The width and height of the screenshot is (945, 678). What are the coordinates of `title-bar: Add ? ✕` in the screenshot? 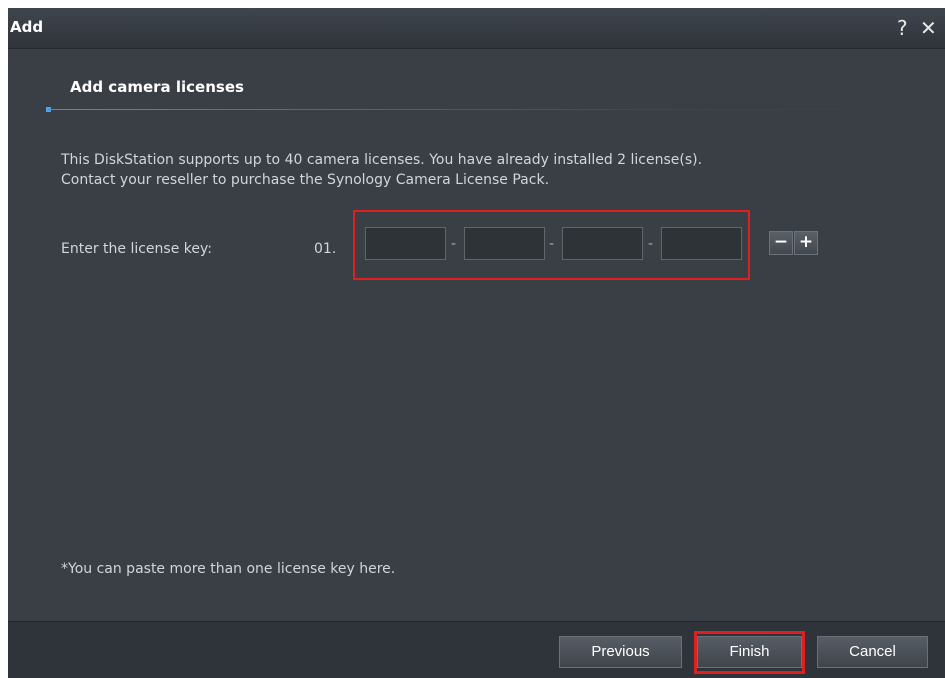 It's located at (476, 28).